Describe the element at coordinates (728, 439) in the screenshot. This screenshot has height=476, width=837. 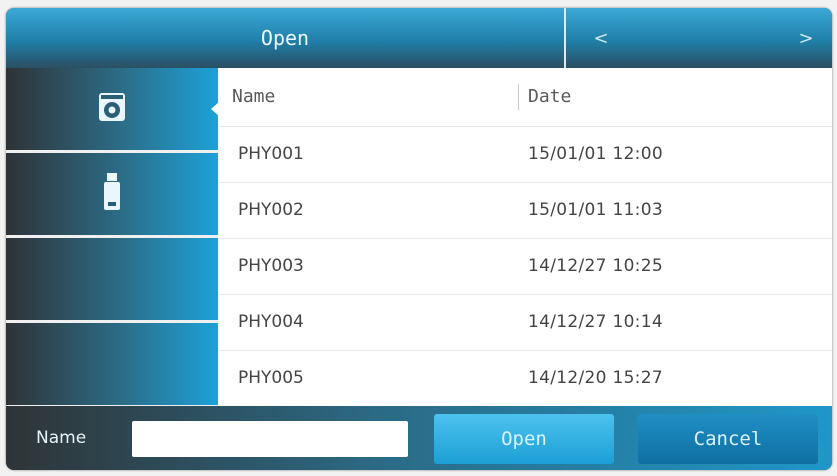
I see `cancel-button: Cancel` at that location.